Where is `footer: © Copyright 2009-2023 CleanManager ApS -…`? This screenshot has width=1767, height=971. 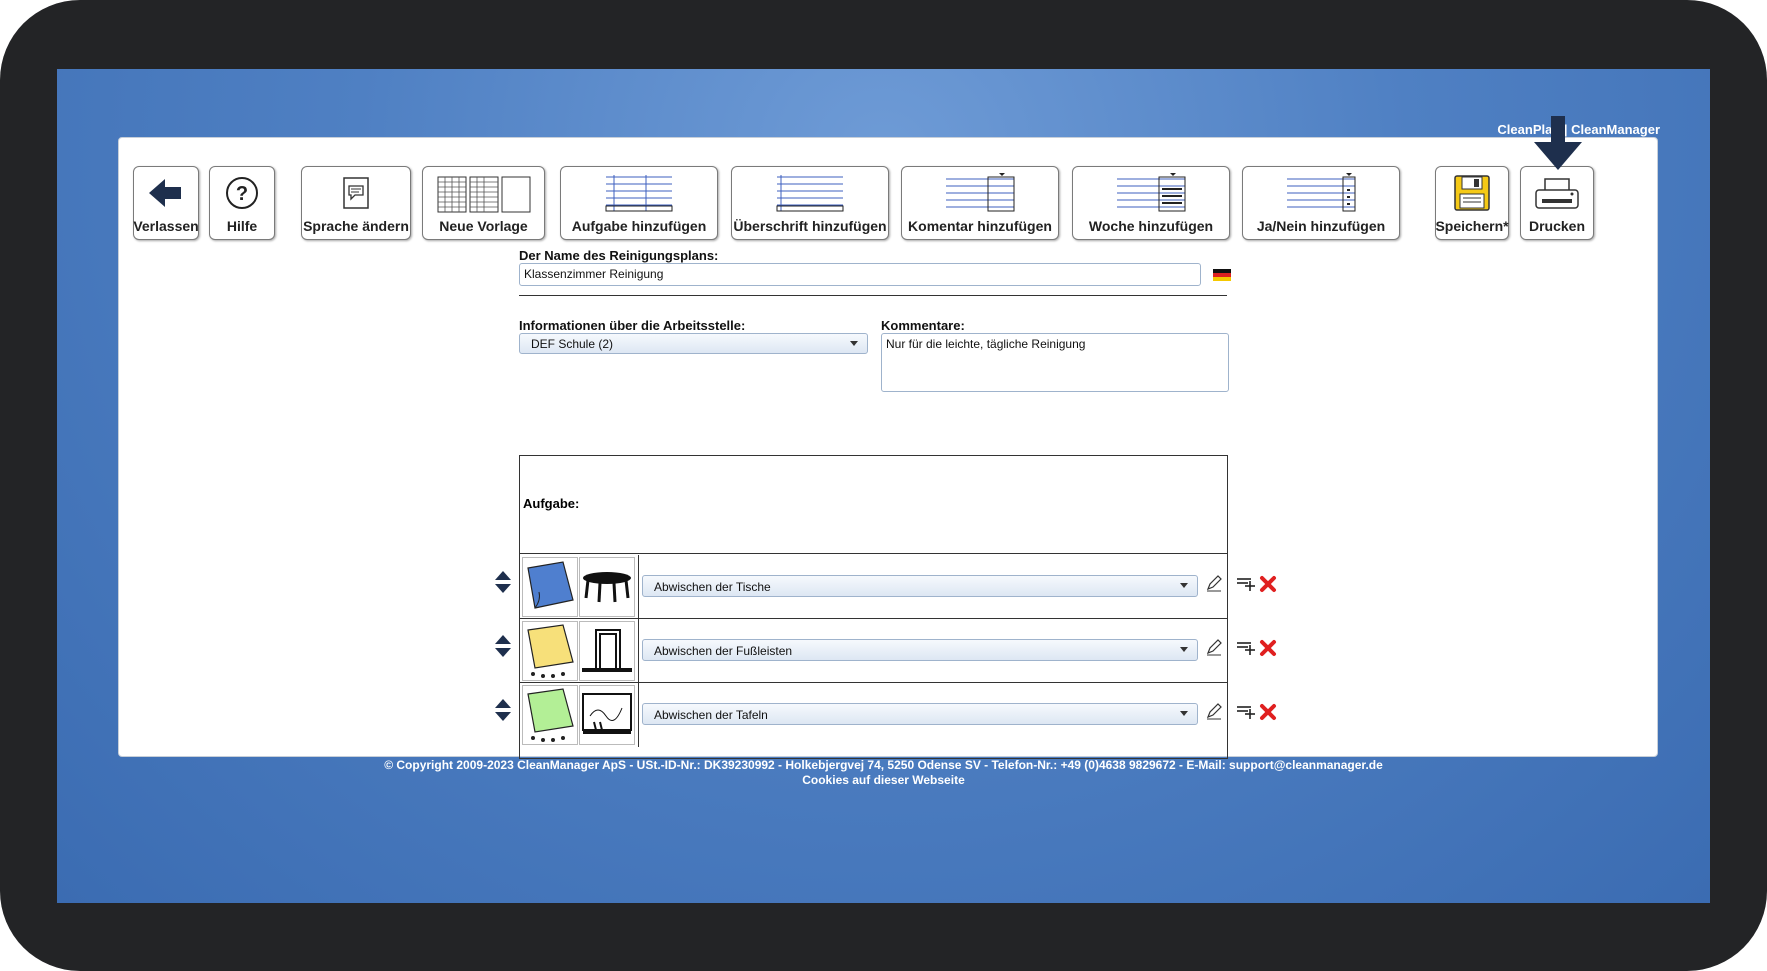
footer: © Copyright 2009-2023 CleanManager ApS -… is located at coordinates (883, 773).